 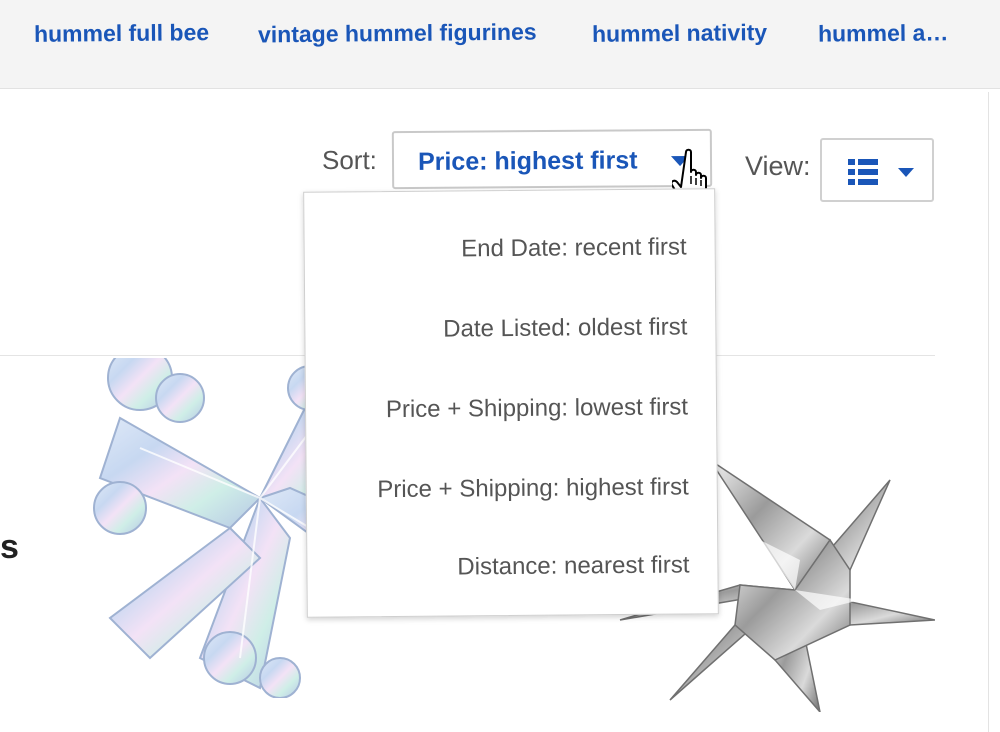 What do you see at coordinates (121, 33) in the screenshot?
I see `related-search-link: hummel full bee` at bounding box center [121, 33].